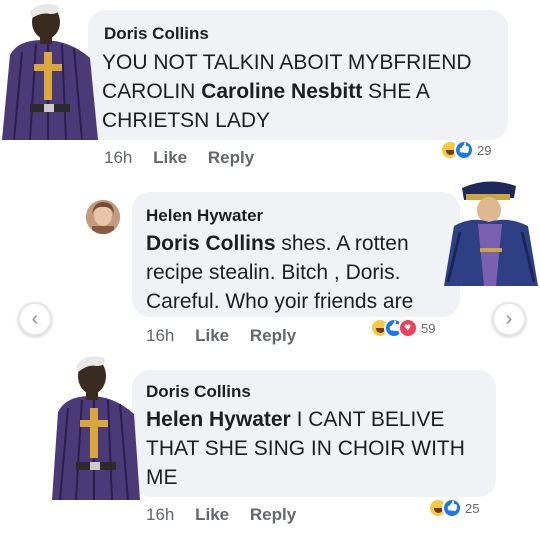  What do you see at coordinates (212, 335) in the screenshot?
I see `like-button-2: Like` at bounding box center [212, 335].